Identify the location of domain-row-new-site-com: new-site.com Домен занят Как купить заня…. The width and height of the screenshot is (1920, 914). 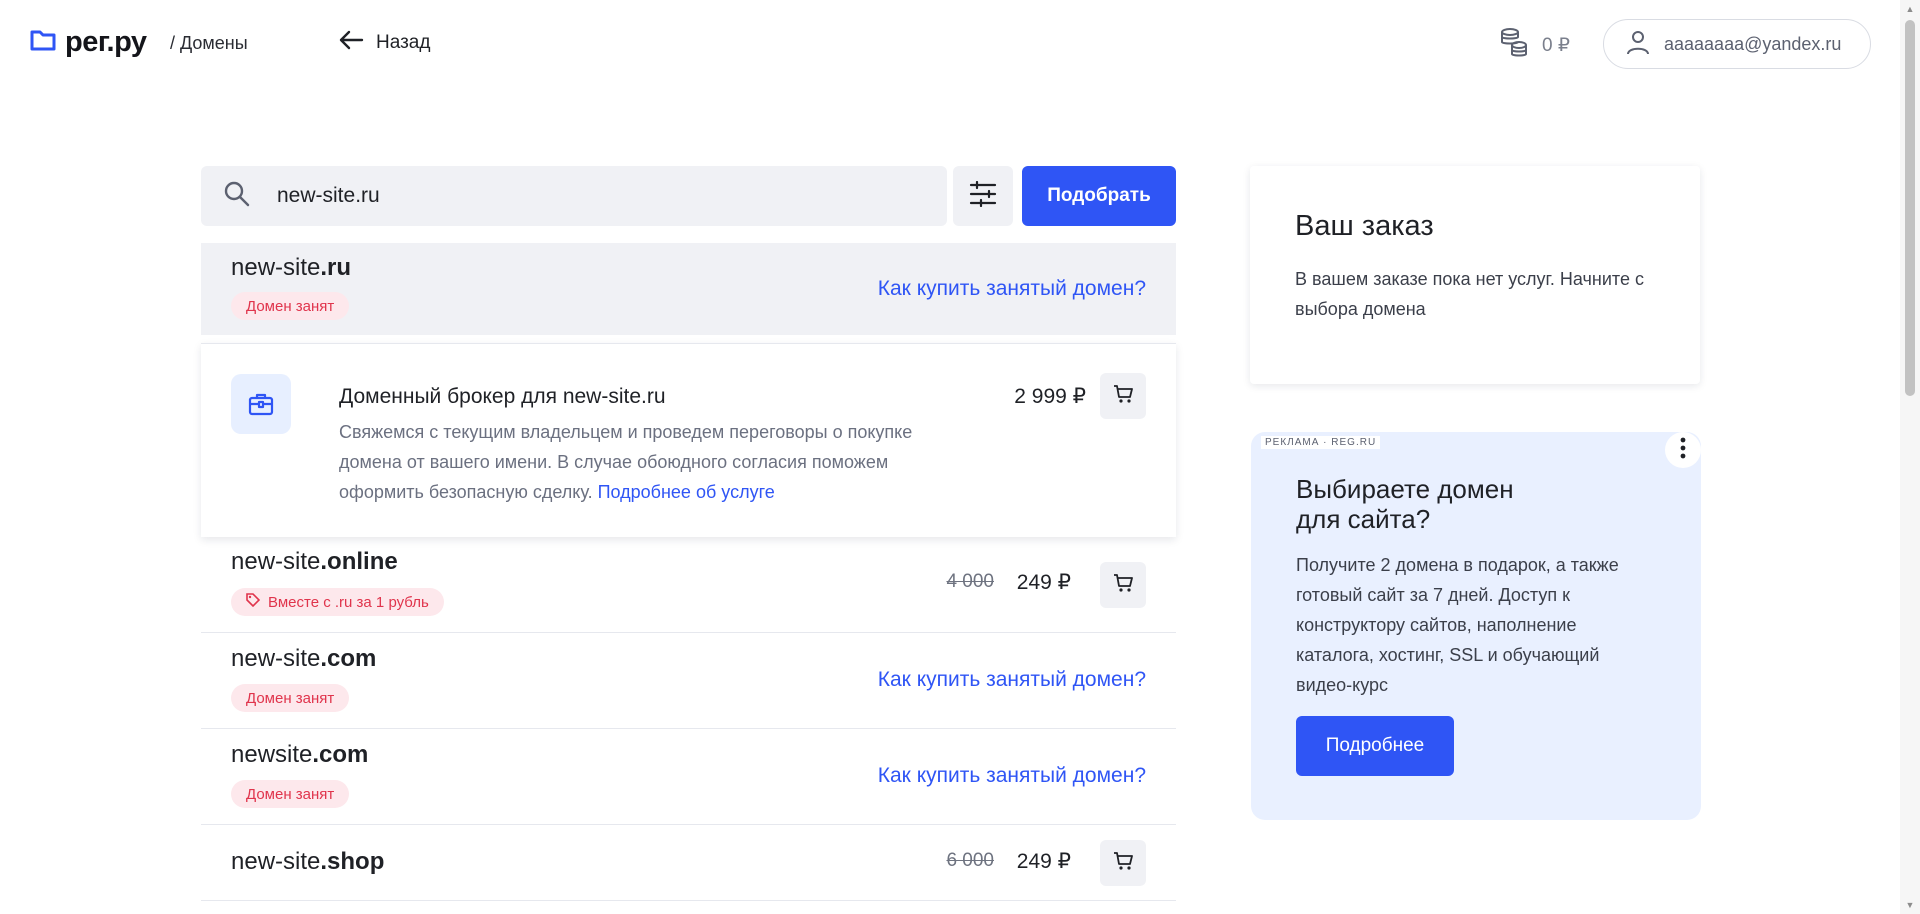
(688, 681).